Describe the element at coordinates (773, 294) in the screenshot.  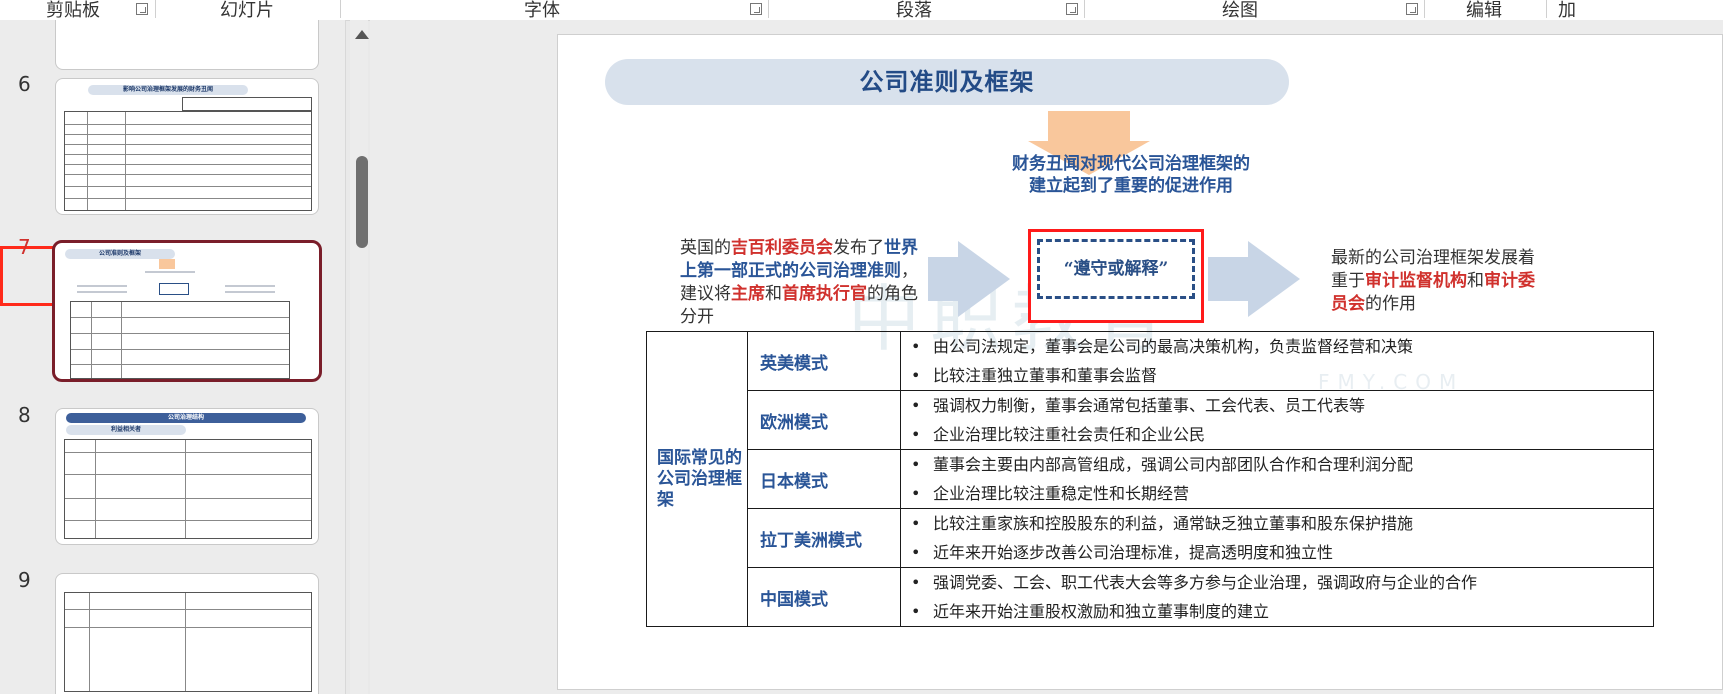
I see `uk-text-part4: 和` at that location.